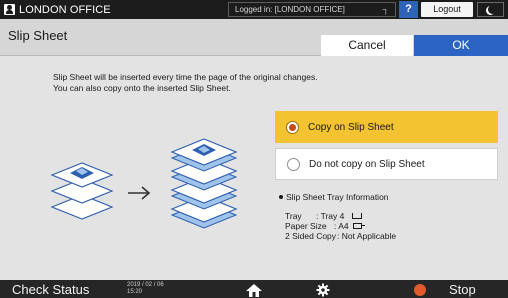  I want to click on two-sided-label: 2 Sided Copy, so click(311, 236).